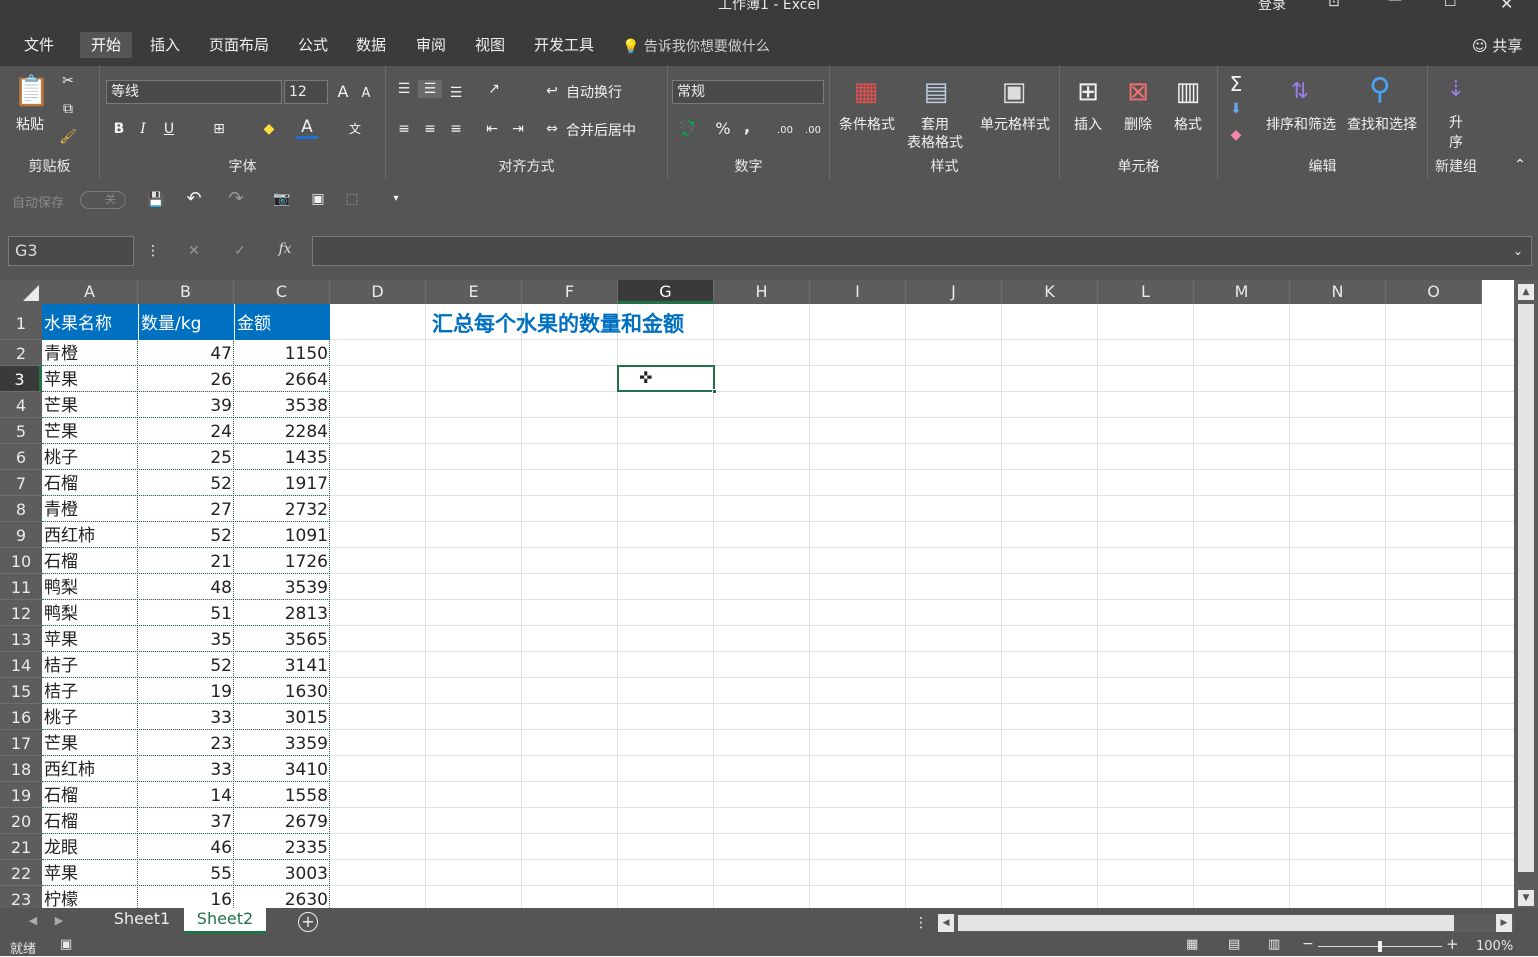 The image size is (1538, 957). I want to click on sheet-tab-sheet2: Sheet2, so click(225, 921).